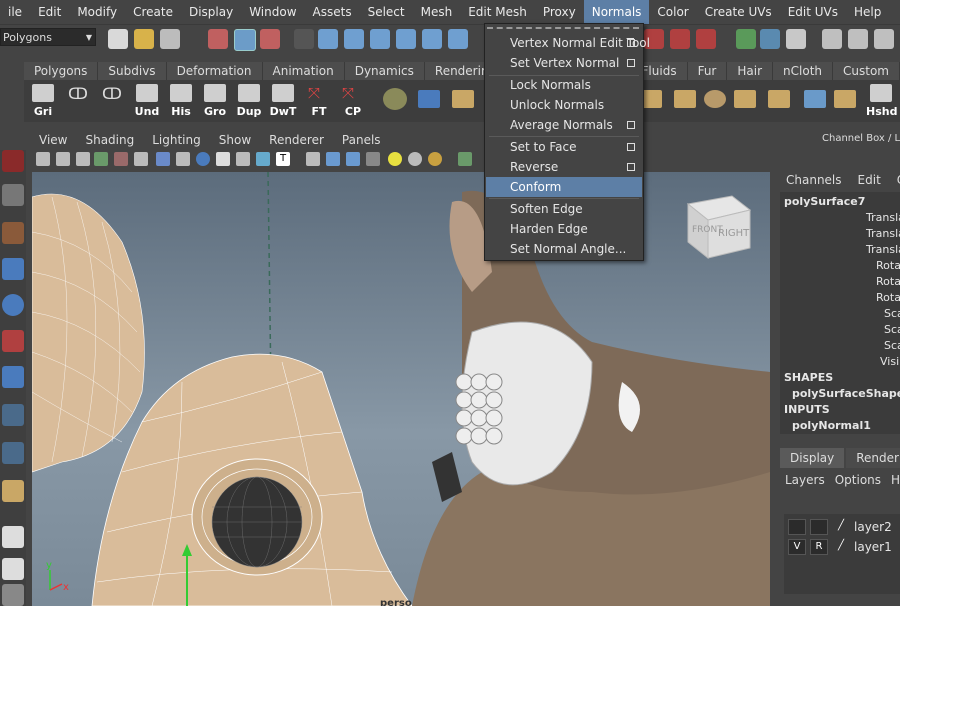 This screenshot has height=716, width=962. What do you see at coordinates (13, 569) in the screenshot?
I see `four-view-layout-icon` at bounding box center [13, 569].